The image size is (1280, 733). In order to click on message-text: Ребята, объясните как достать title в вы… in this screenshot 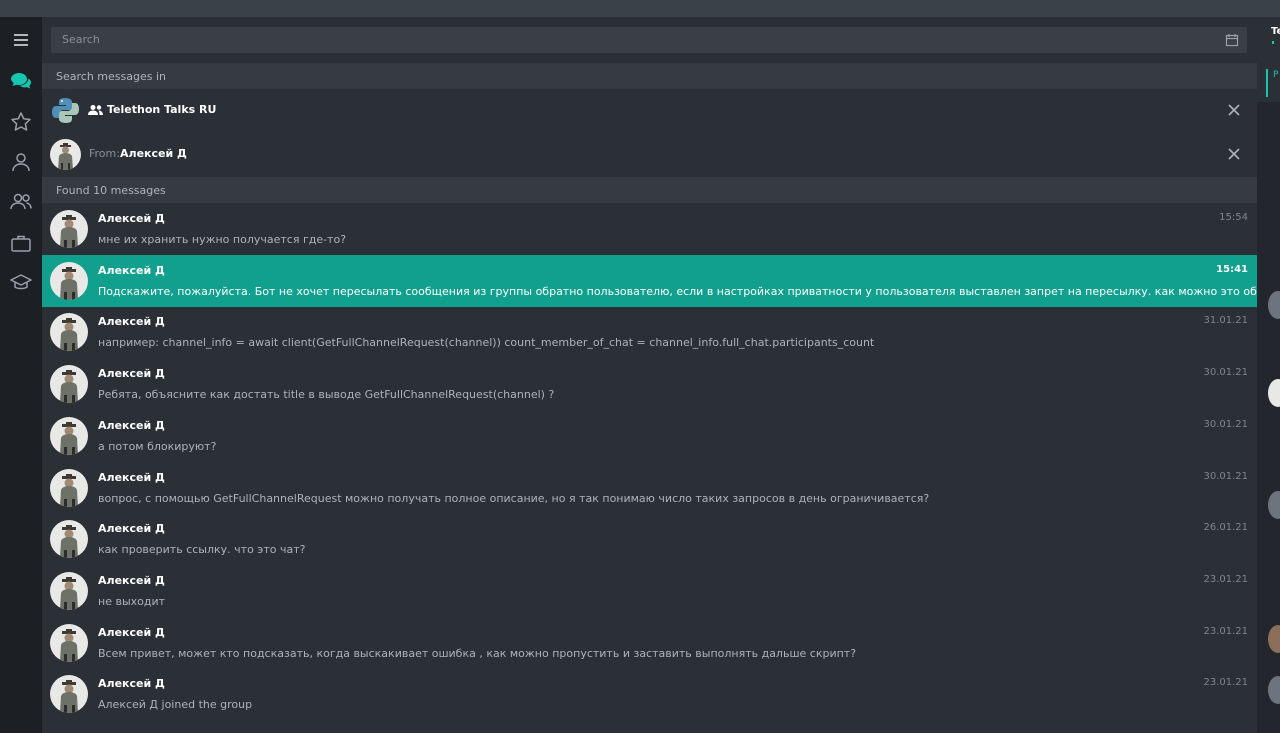, I will do `click(326, 395)`.